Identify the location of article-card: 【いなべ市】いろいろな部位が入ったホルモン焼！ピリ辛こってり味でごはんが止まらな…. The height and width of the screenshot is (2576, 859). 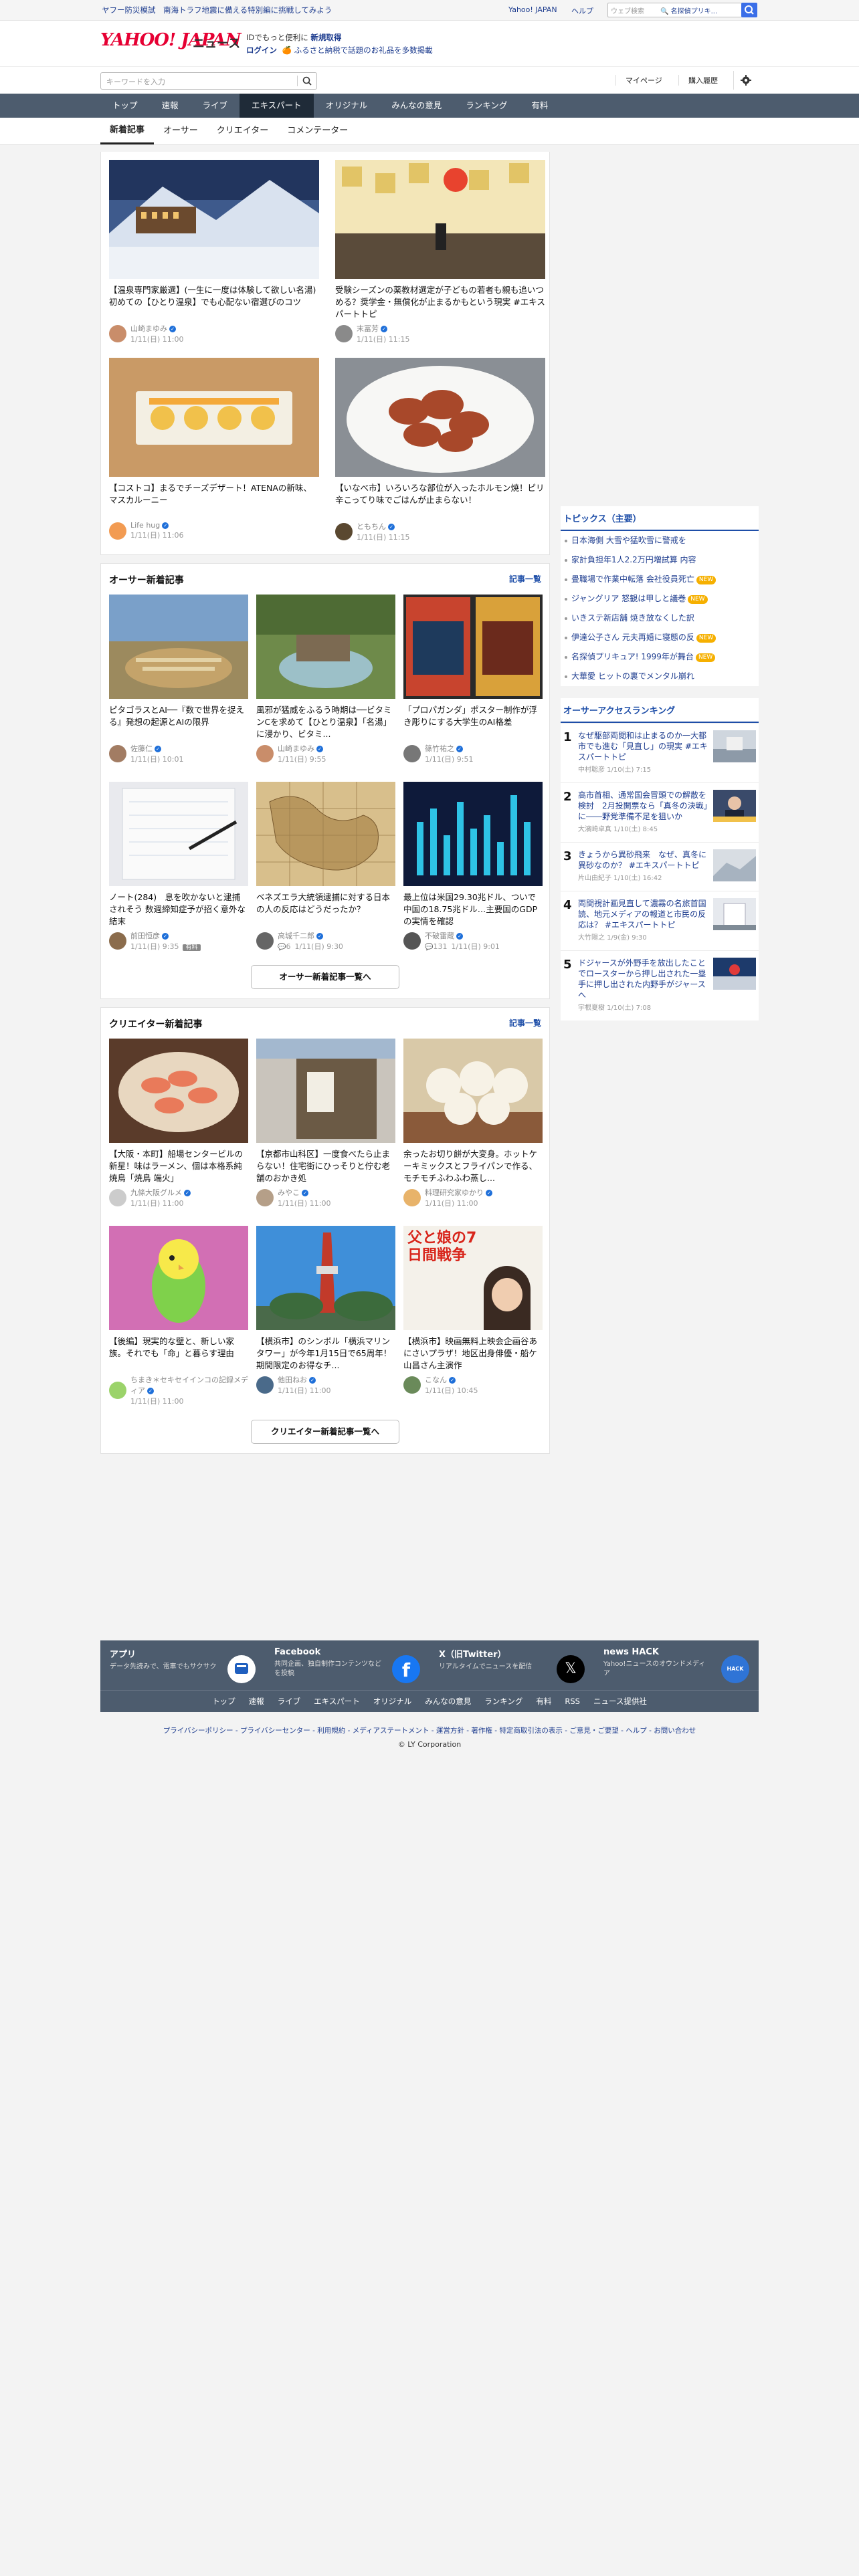
(440, 450).